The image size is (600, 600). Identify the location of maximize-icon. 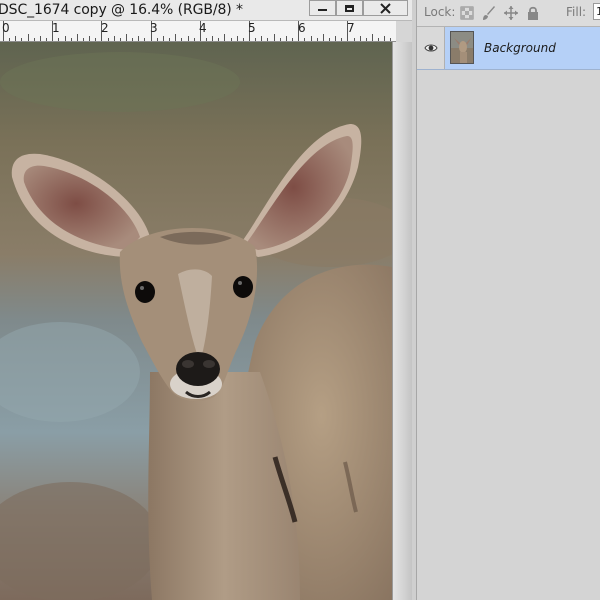
(349, 8).